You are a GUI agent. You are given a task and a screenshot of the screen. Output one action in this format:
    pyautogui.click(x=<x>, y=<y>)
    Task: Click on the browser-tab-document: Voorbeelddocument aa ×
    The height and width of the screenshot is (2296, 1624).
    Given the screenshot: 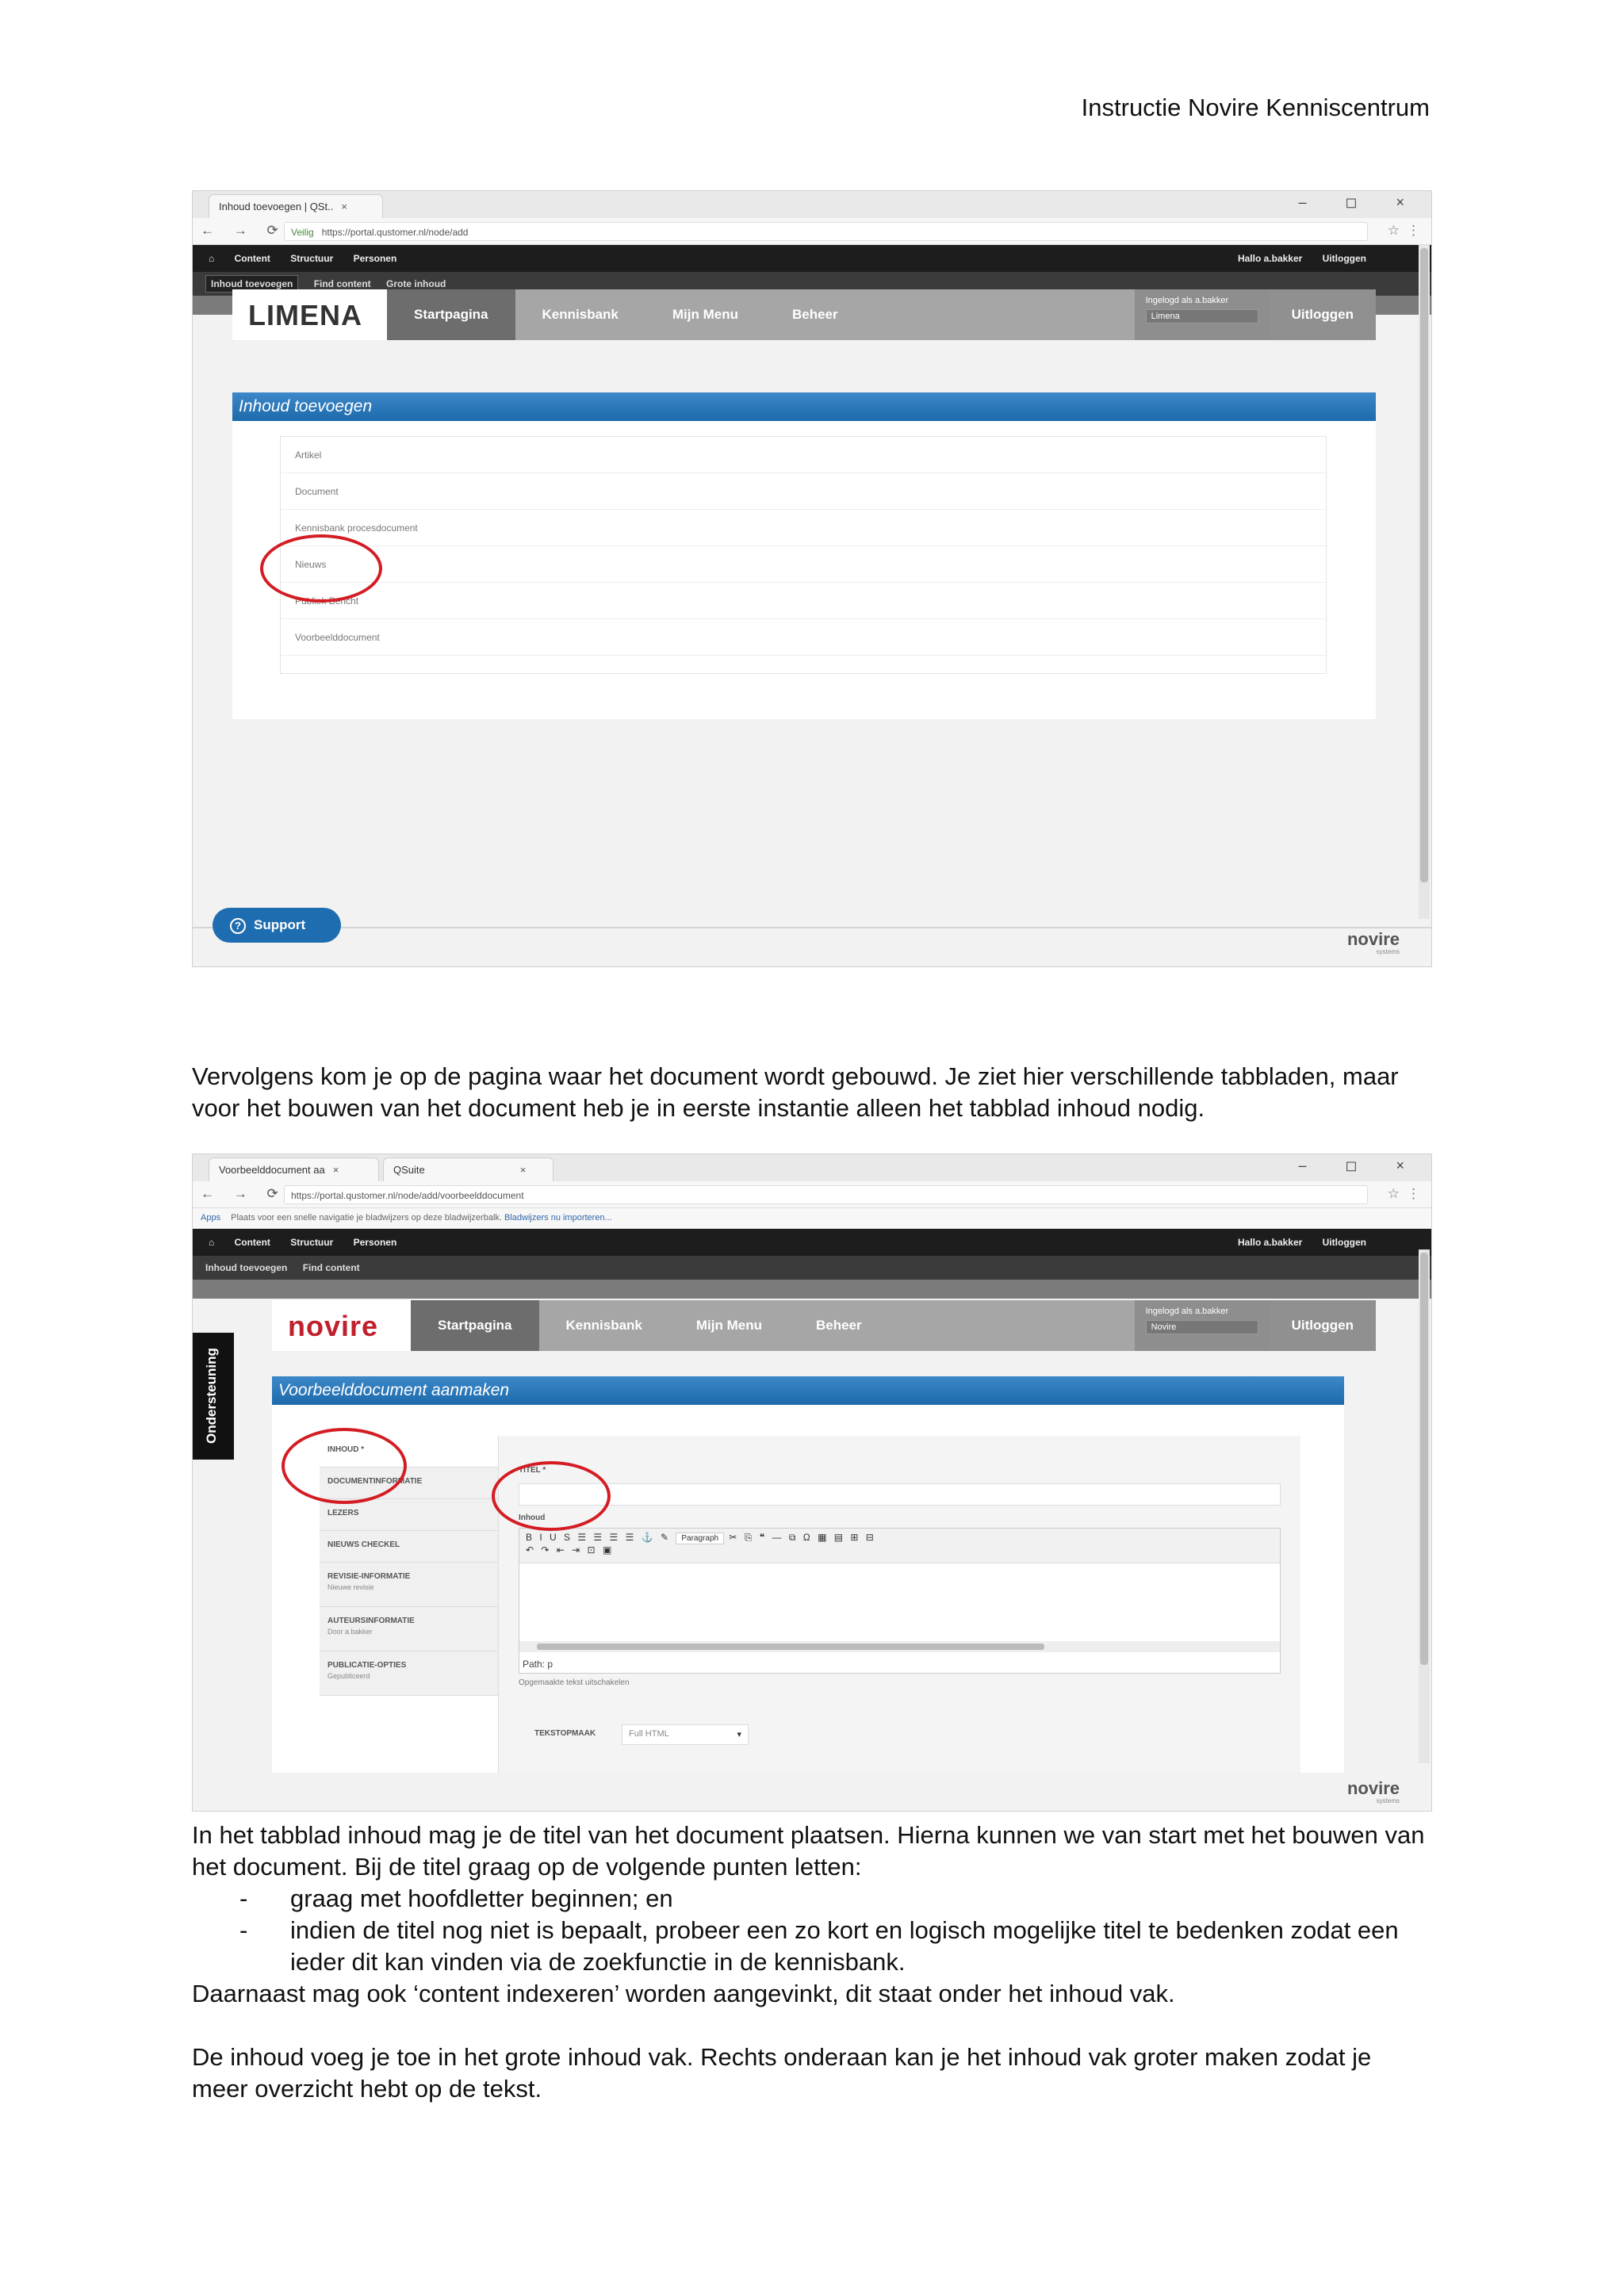 What is the action you would take?
    pyautogui.click(x=294, y=1169)
    